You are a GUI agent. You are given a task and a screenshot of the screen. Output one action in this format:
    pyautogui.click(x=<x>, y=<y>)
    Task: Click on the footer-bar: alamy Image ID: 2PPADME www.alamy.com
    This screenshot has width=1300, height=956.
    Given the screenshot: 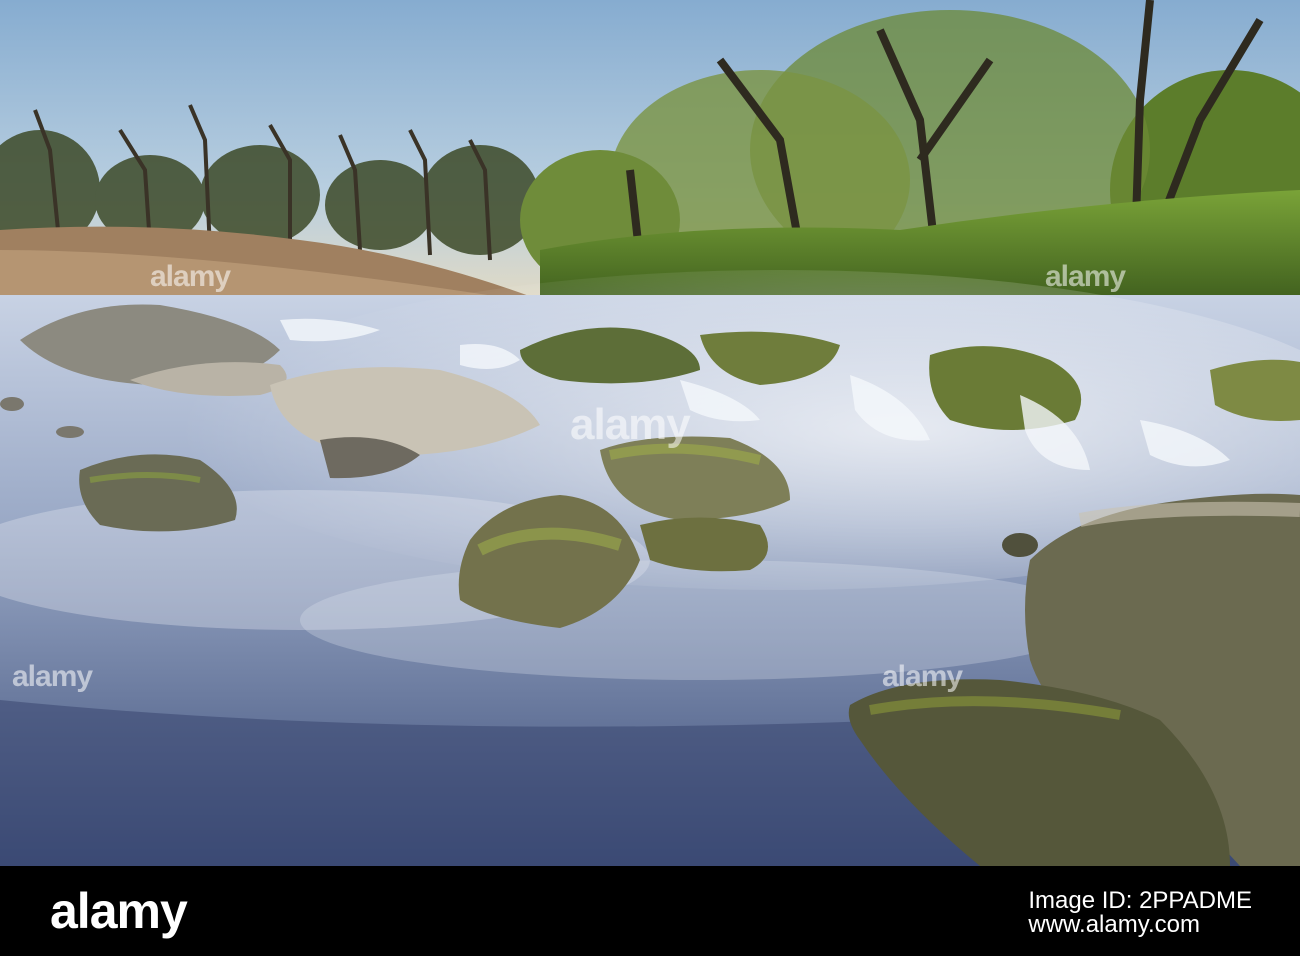 What is the action you would take?
    pyautogui.click(x=650, y=911)
    